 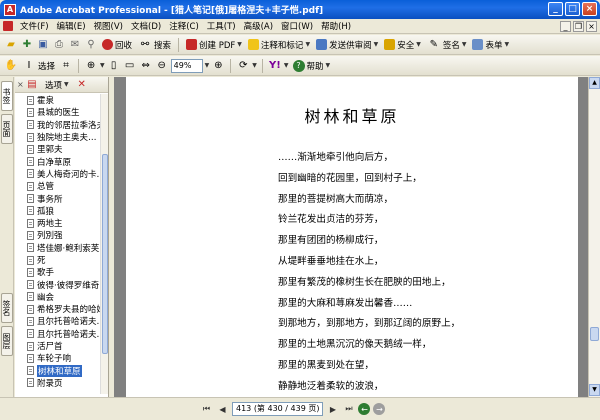 What do you see at coordinates (58, 112) in the screenshot?
I see `bookmark-item: 县城的医生` at bounding box center [58, 112].